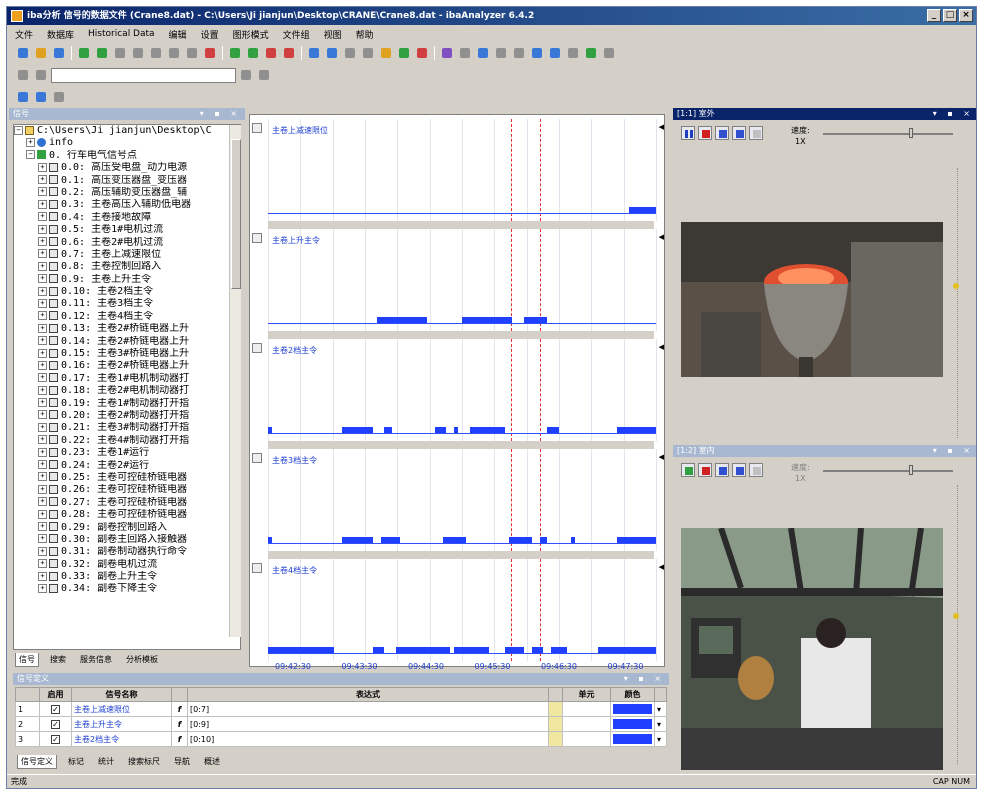 The width and height of the screenshot is (983, 795). What do you see at coordinates (235, 53) in the screenshot?
I see `zoom-in-icon` at bounding box center [235, 53].